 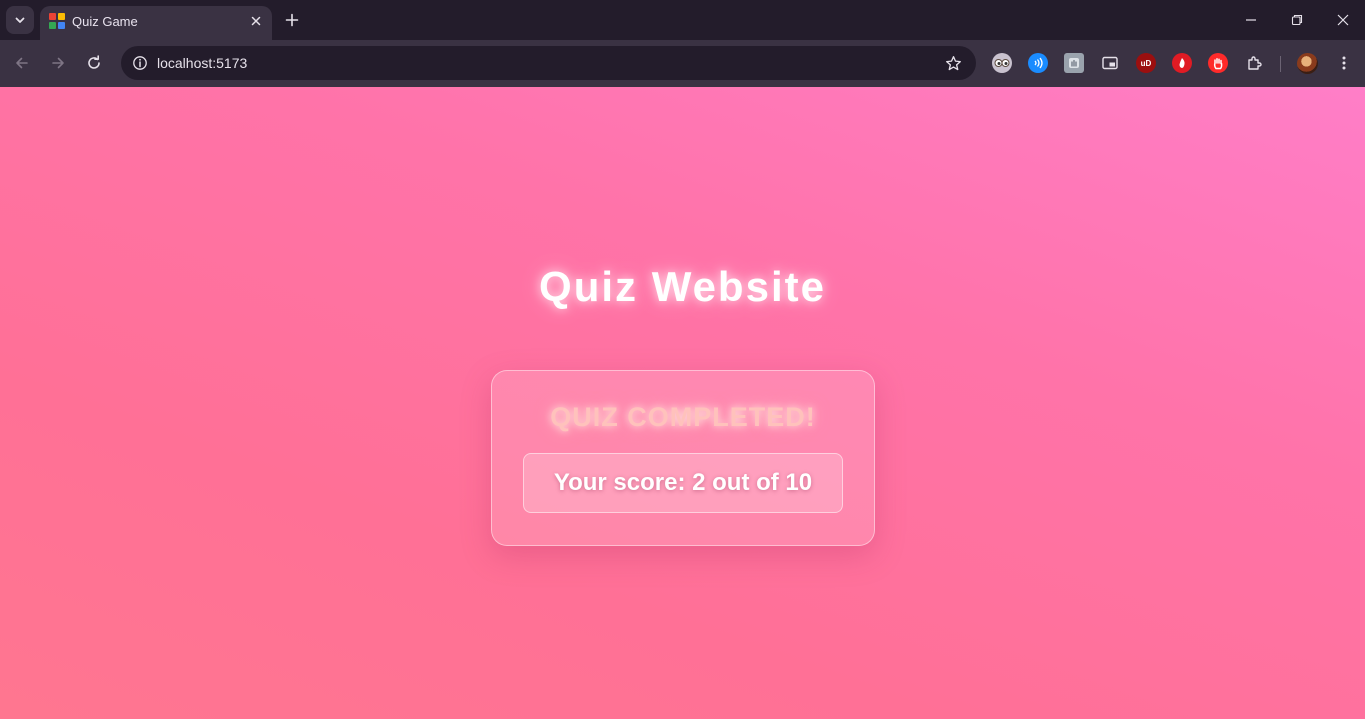 I want to click on browser-toolbar: localhost:5173 uD 5, so click(x=682, y=78).